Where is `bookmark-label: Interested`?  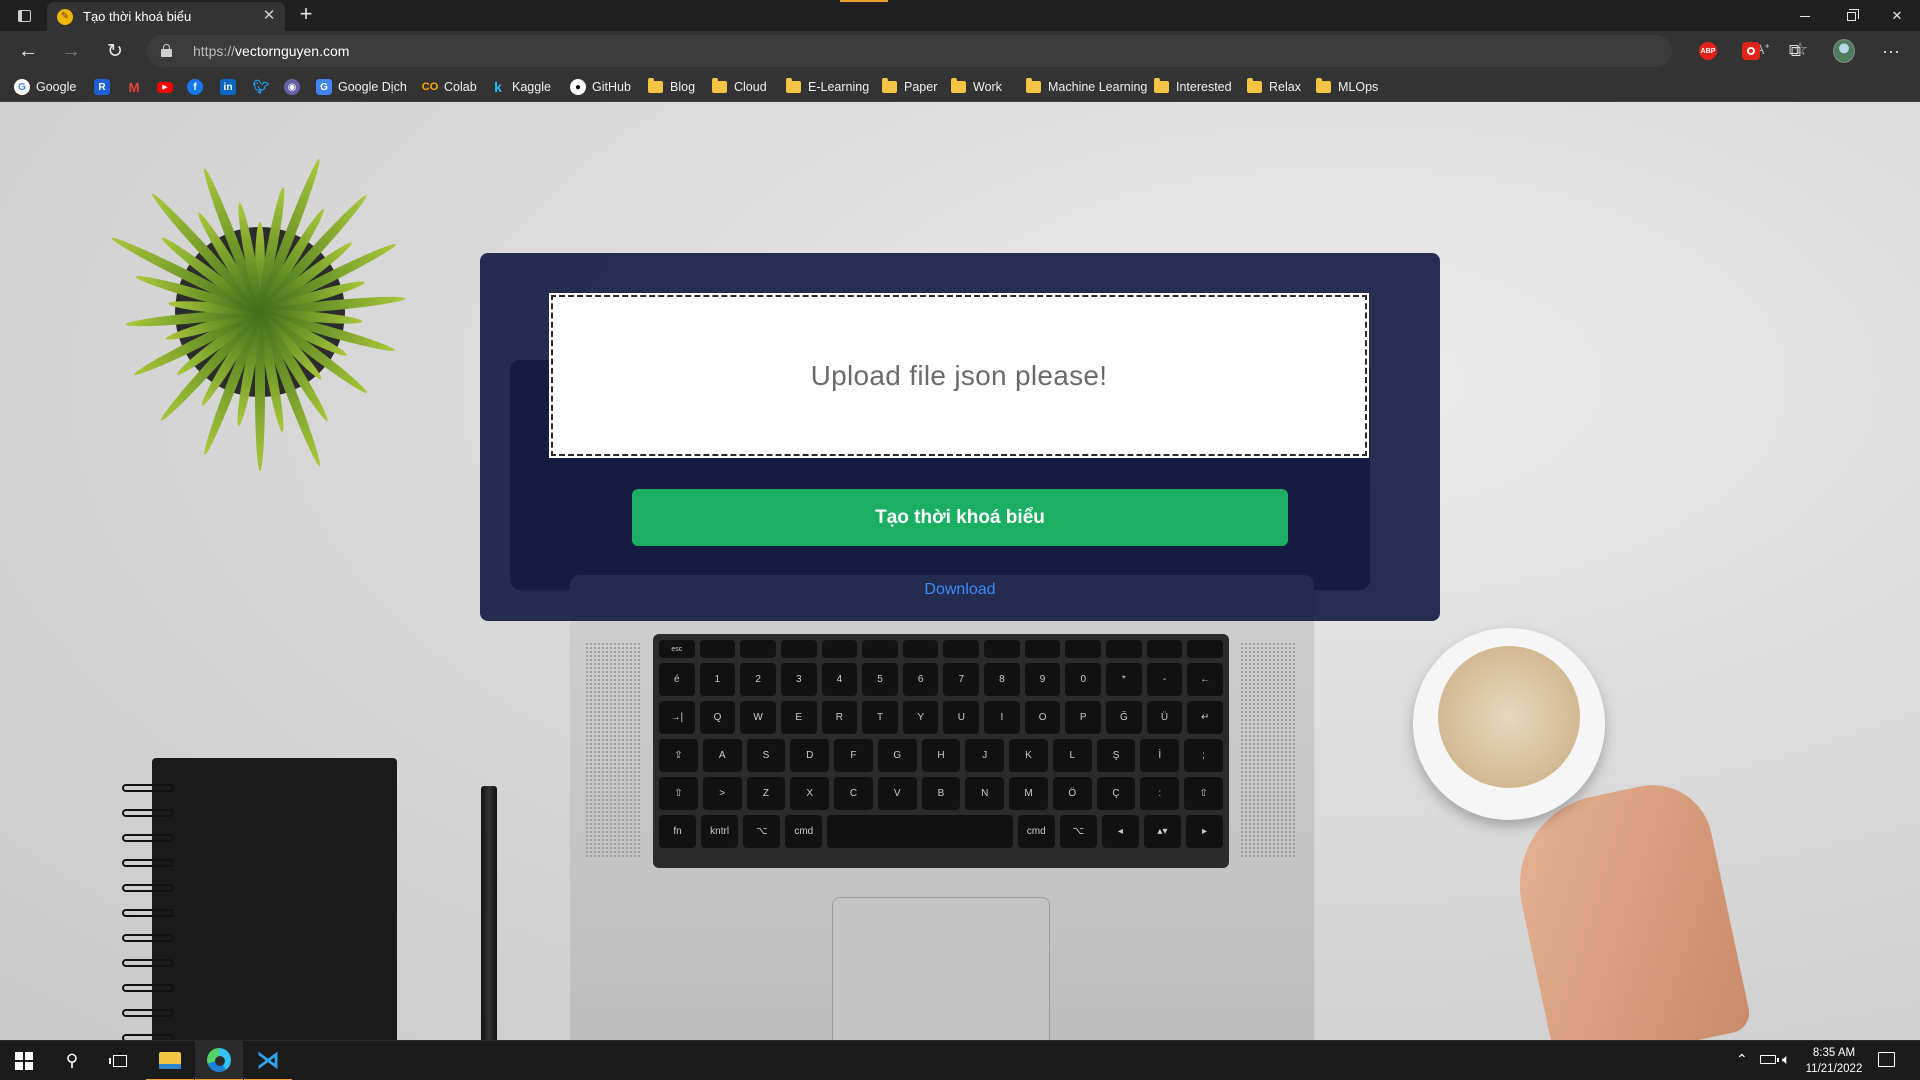
bookmark-label: Interested is located at coordinates (1204, 87).